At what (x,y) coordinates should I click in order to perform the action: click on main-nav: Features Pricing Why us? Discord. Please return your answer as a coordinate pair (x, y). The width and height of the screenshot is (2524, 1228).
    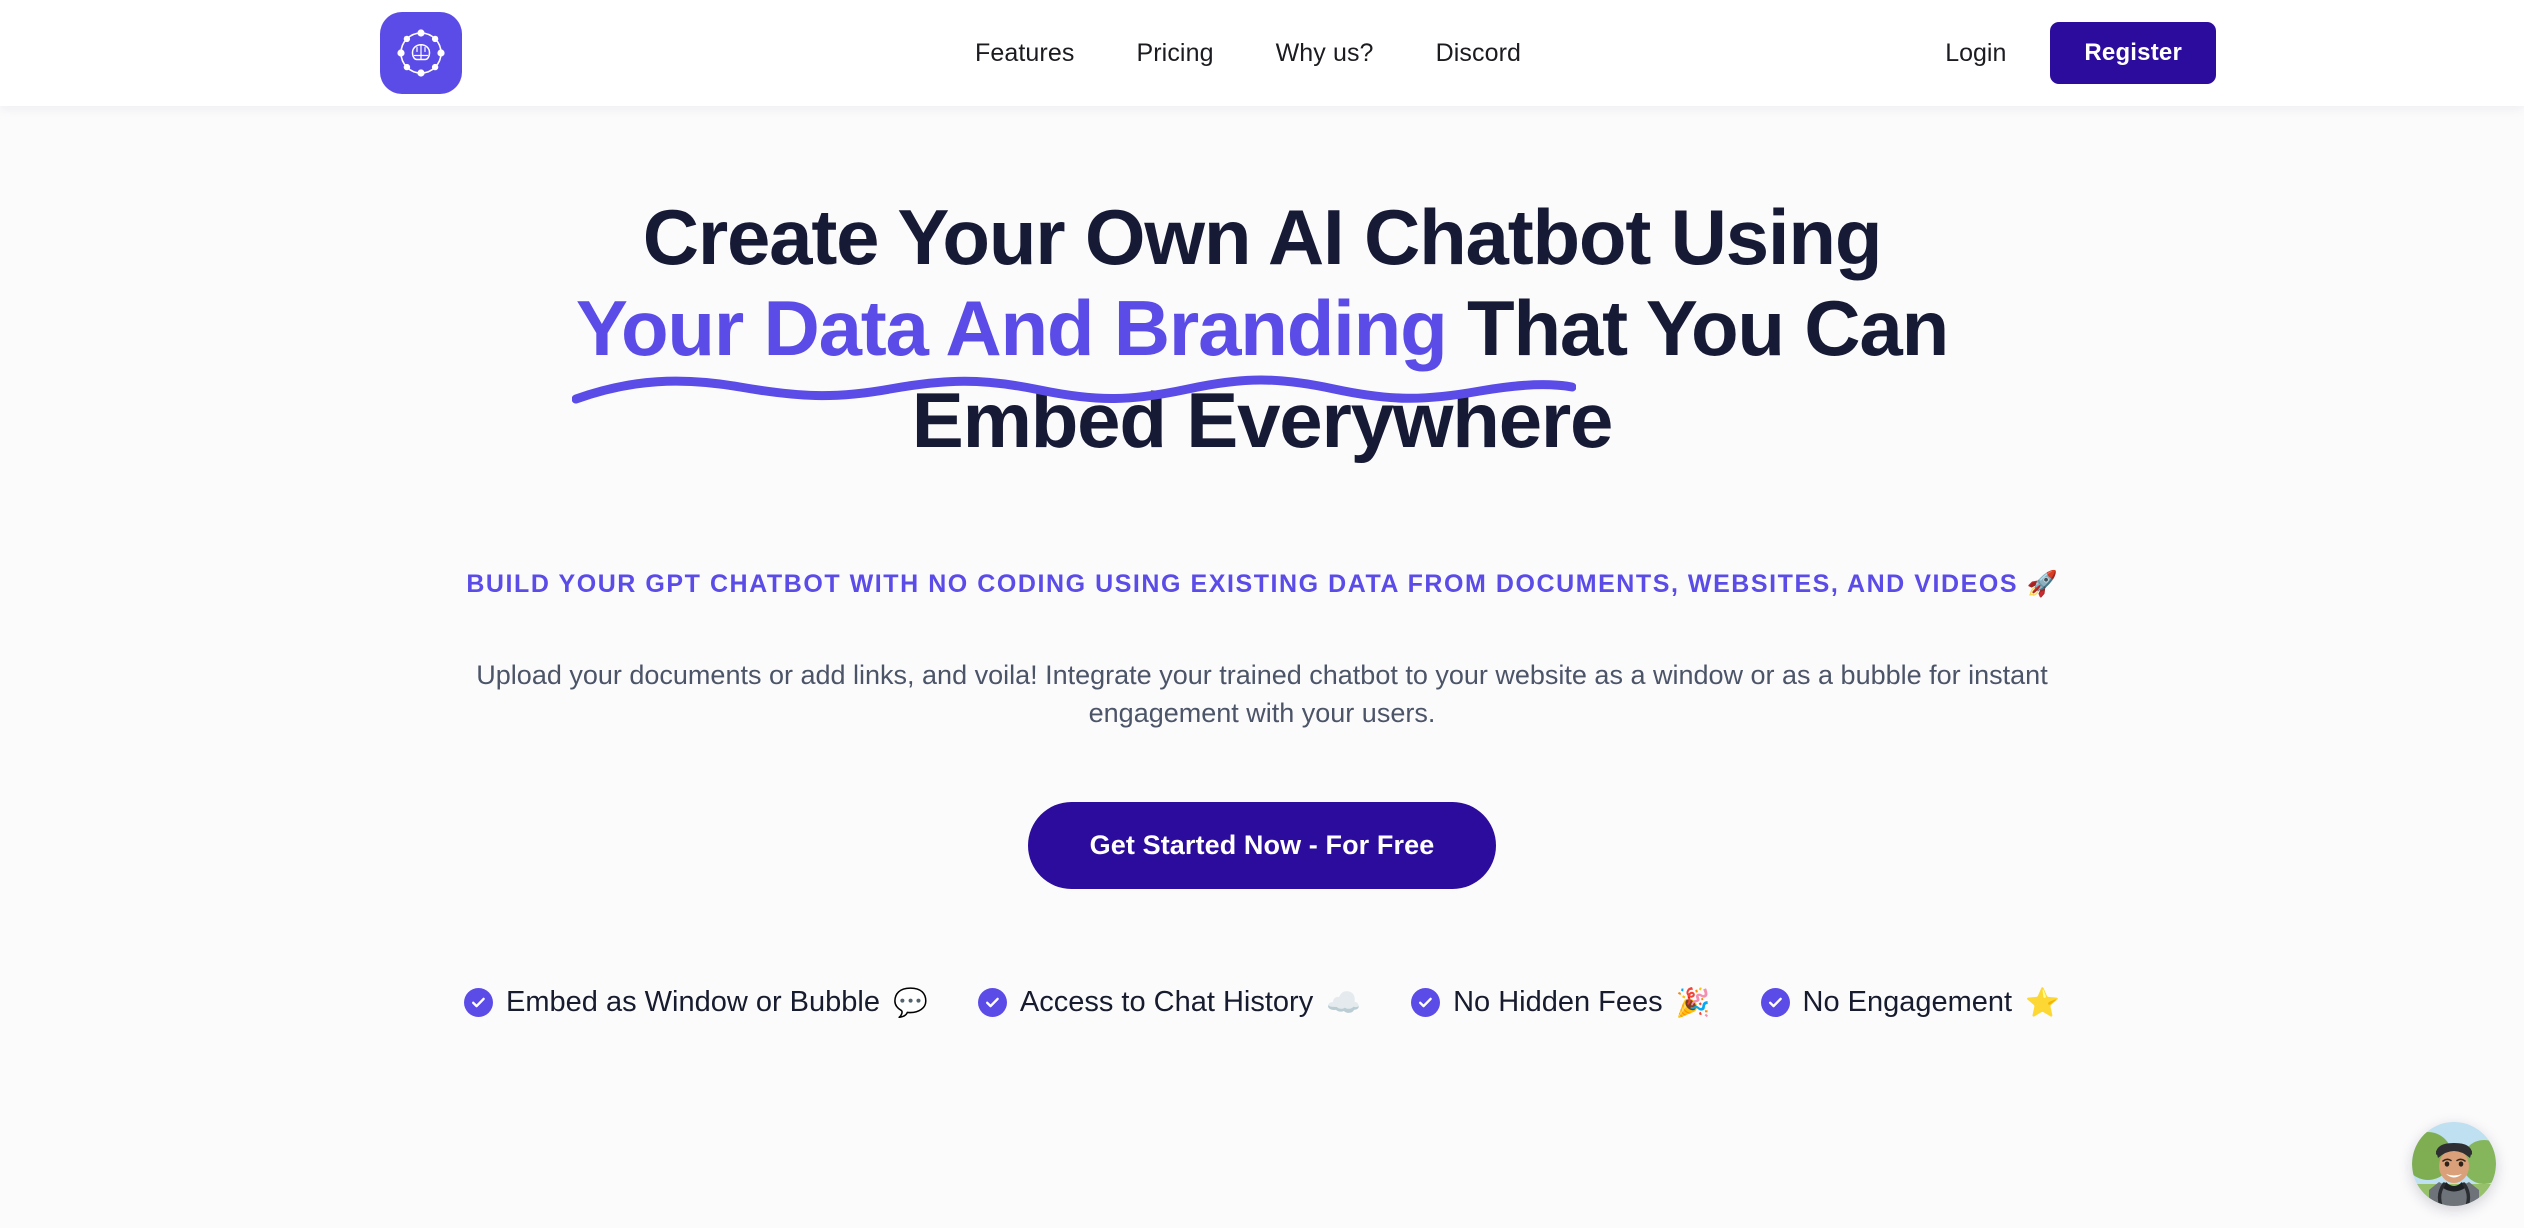
    Looking at the image, I should click on (1248, 53).